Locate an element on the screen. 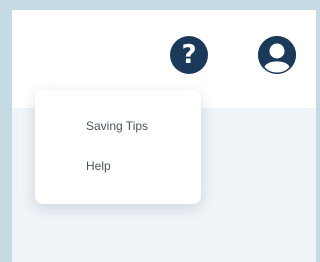  help-button: ? is located at coordinates (189, 55).